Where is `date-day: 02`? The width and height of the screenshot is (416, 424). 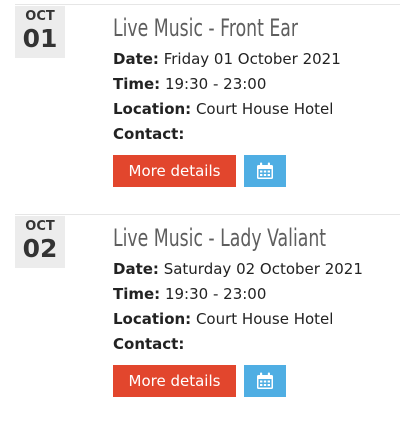 date-day: 02 is located at coordinates (40, 248).